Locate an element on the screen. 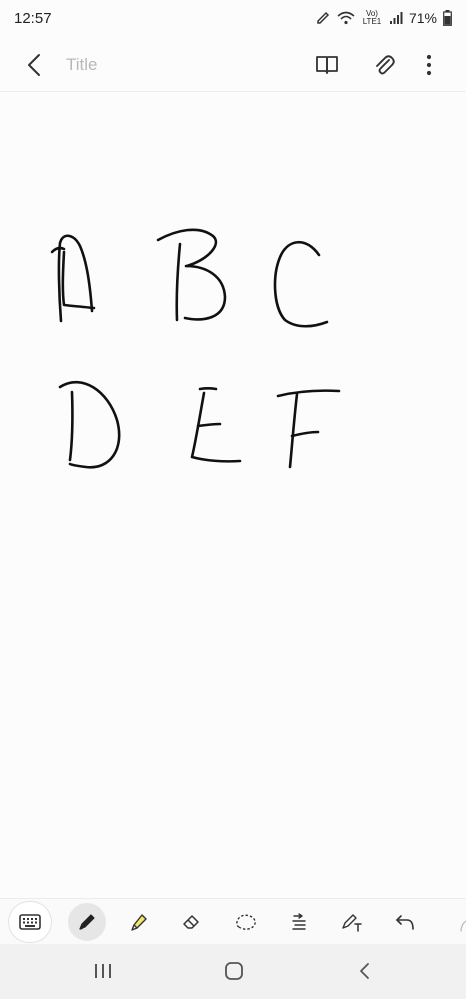  handwritten-letter-c is located at coordinates (301, 284).